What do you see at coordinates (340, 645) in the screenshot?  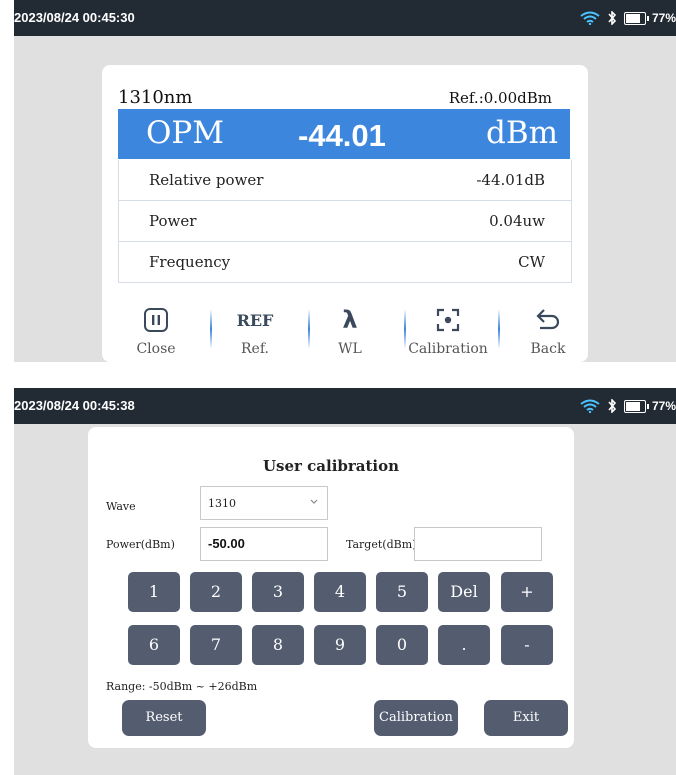 I see `key-9: 9` at bounding box center [340, 645].